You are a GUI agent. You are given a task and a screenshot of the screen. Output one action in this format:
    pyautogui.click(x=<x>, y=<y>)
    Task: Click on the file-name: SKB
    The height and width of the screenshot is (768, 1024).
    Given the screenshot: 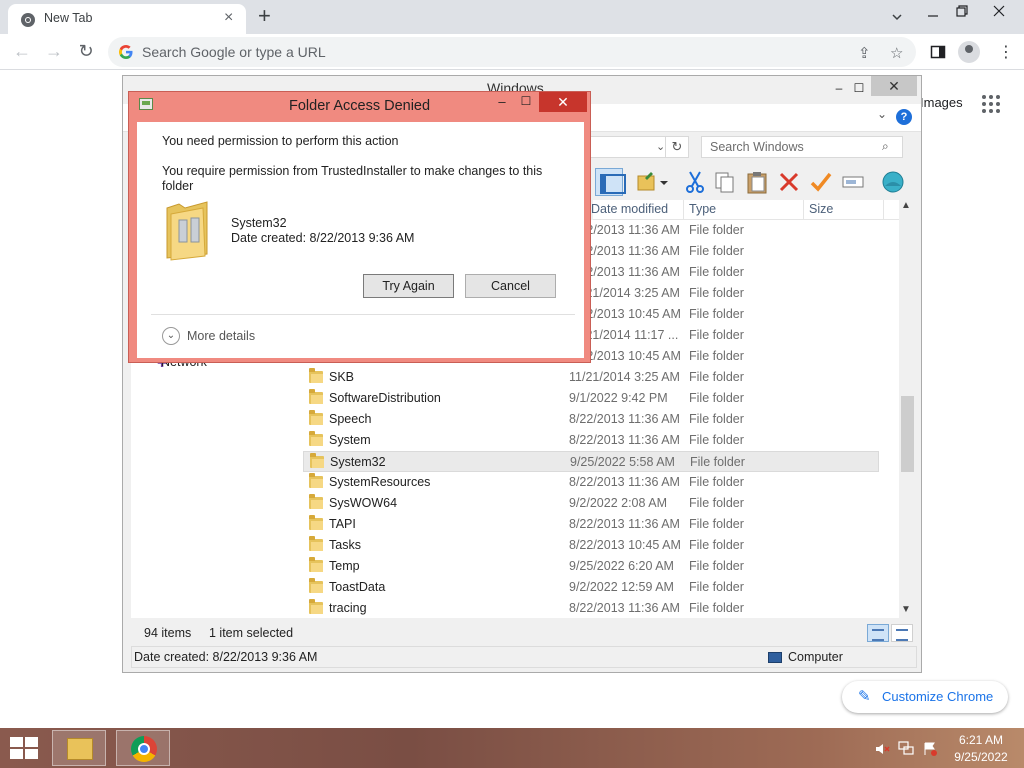 What is the action you would take?
    pyautogui.click(x=342, y=377)
    